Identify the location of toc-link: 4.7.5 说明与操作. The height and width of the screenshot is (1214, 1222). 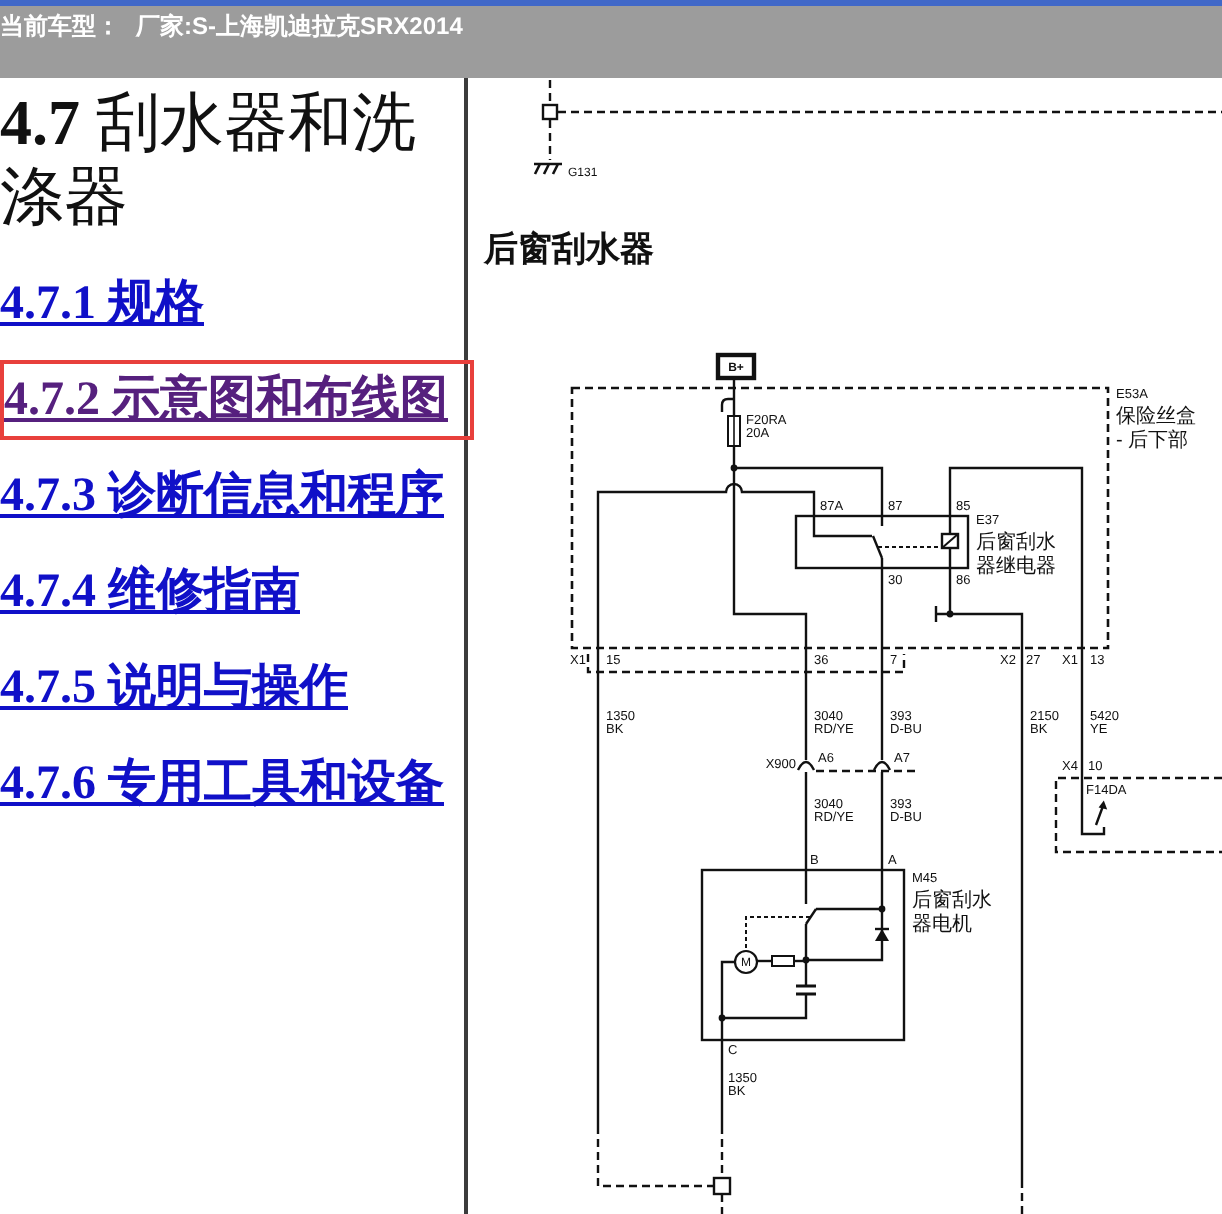
(174, 688).